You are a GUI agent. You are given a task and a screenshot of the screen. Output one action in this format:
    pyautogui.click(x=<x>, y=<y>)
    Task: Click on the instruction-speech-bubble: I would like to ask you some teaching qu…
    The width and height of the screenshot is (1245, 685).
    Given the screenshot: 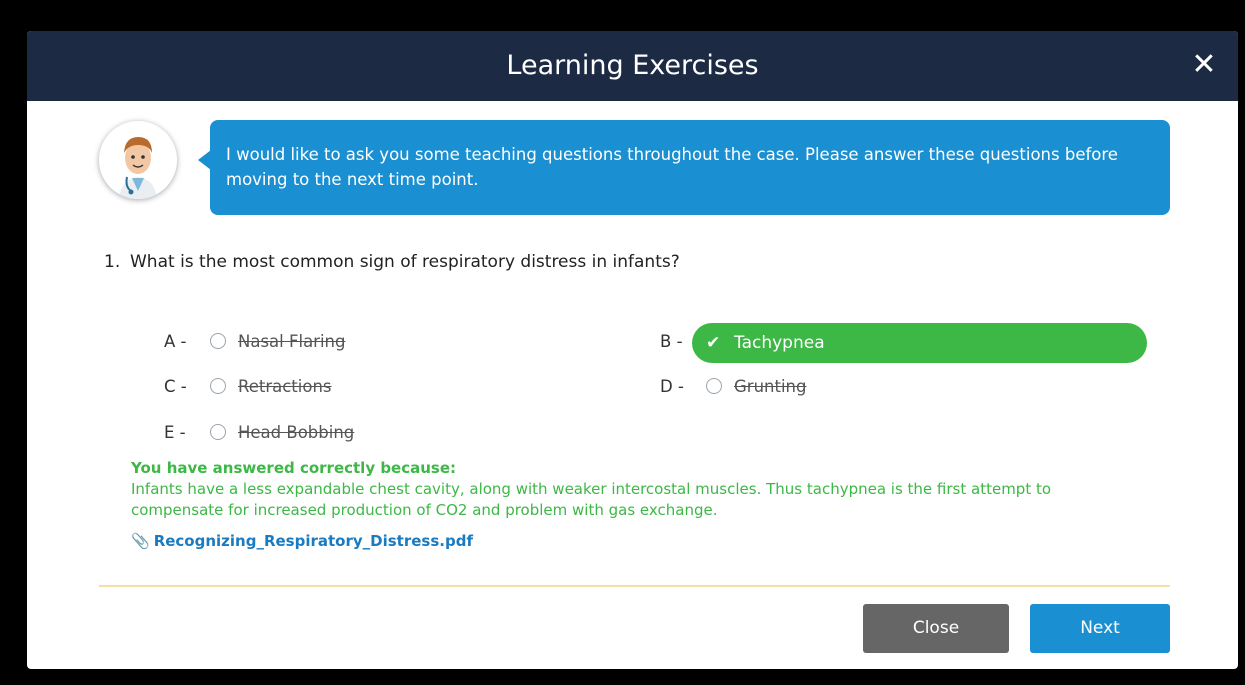 What is the action you would take?
    pyautogui.click(x=684, y=167)
    